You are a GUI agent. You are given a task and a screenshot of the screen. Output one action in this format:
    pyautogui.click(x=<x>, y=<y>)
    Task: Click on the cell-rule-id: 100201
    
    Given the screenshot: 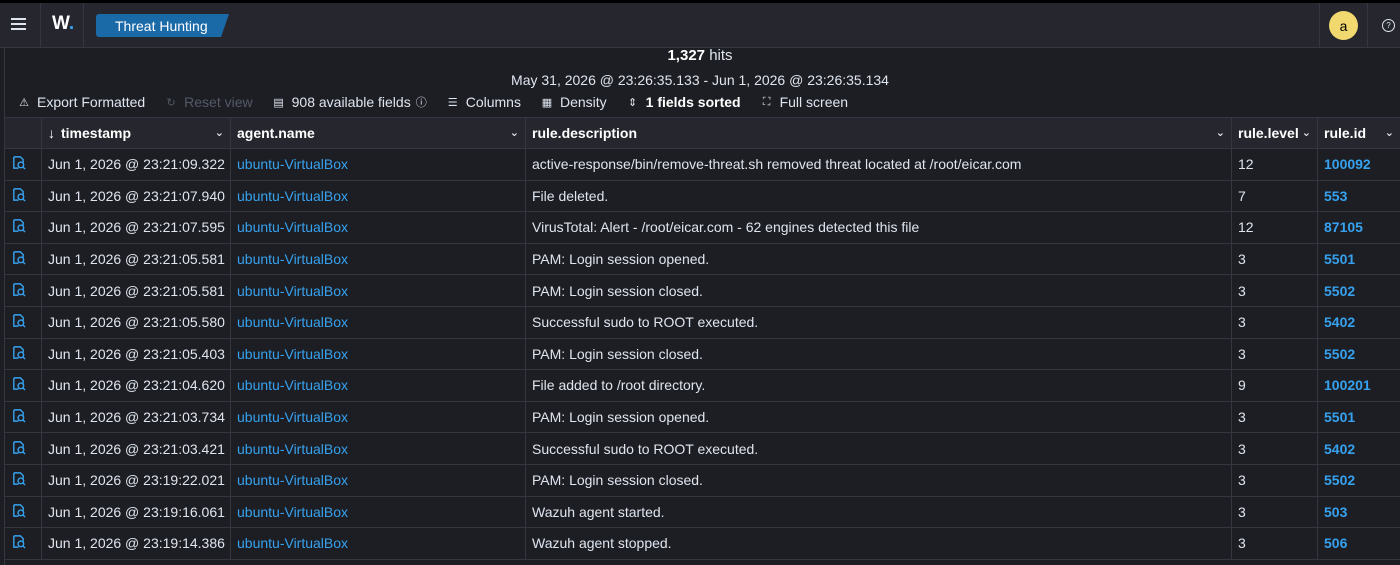 What is the action you would take?
    pyautogui.click(x=1358, y=385)
    